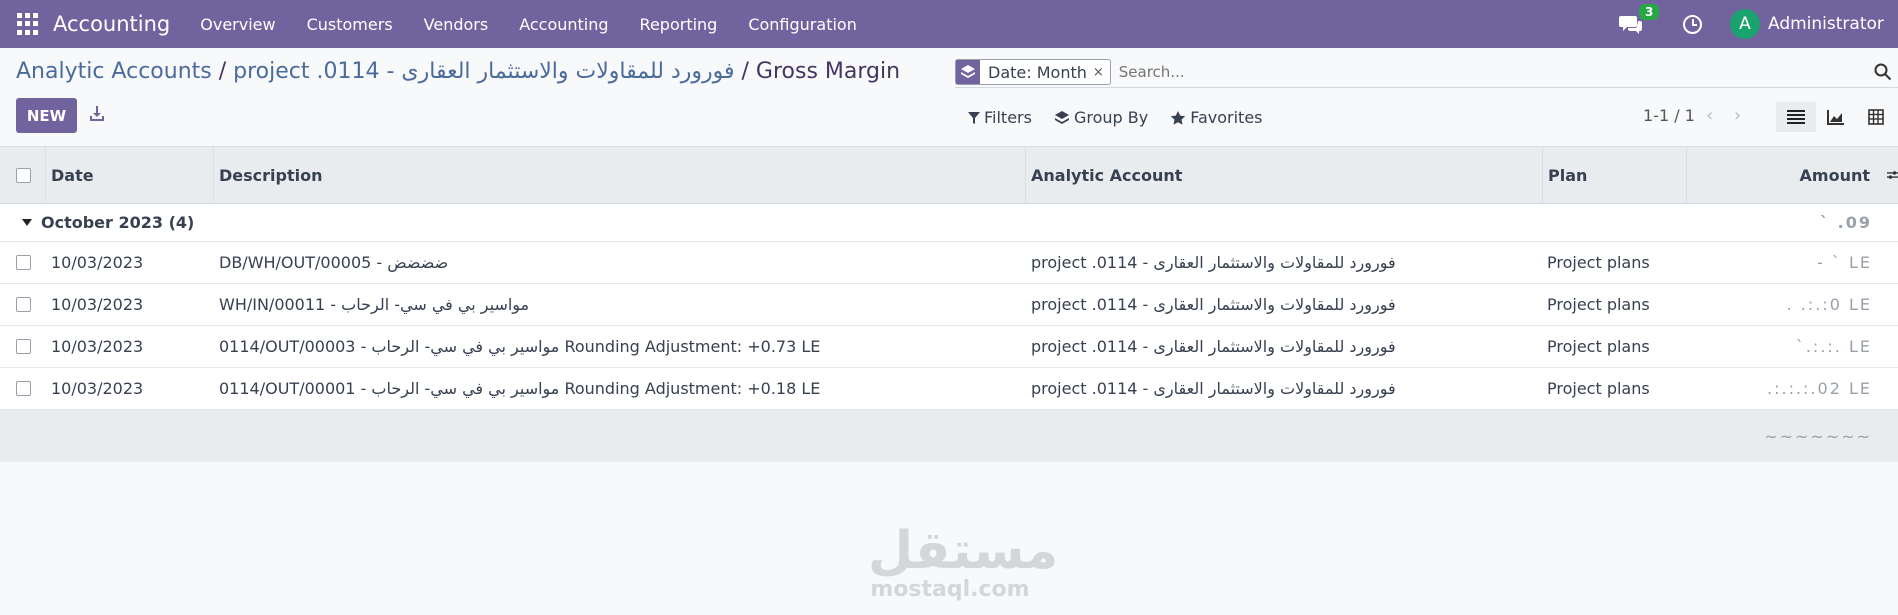 The height and width of the screenshot is (615, 1898). I want to click on search-bar: Date: Month ×, so click(1426, 72).